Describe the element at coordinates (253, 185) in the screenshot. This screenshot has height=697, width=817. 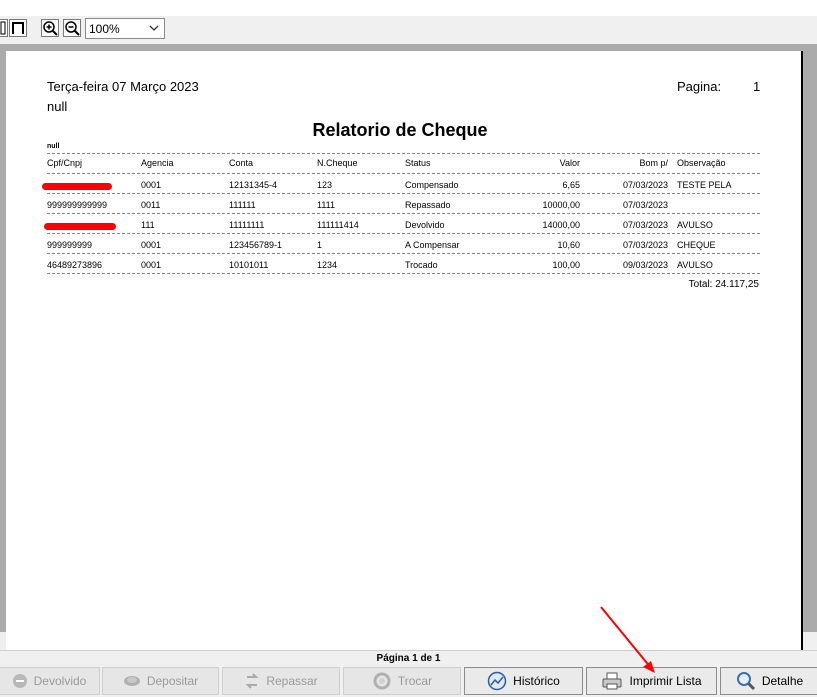
I see `table-cell: 12131345-4` at that location.